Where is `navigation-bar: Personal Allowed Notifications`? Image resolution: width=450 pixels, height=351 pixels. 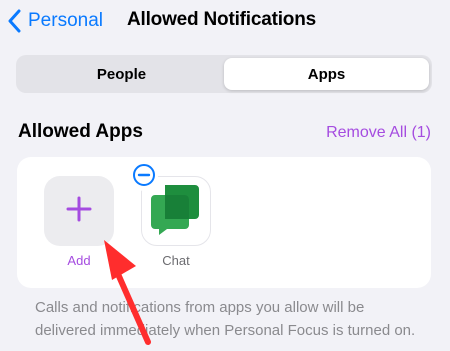 navigation-bar: Personal Allowed Notifications is located at coordinates (225, 22).